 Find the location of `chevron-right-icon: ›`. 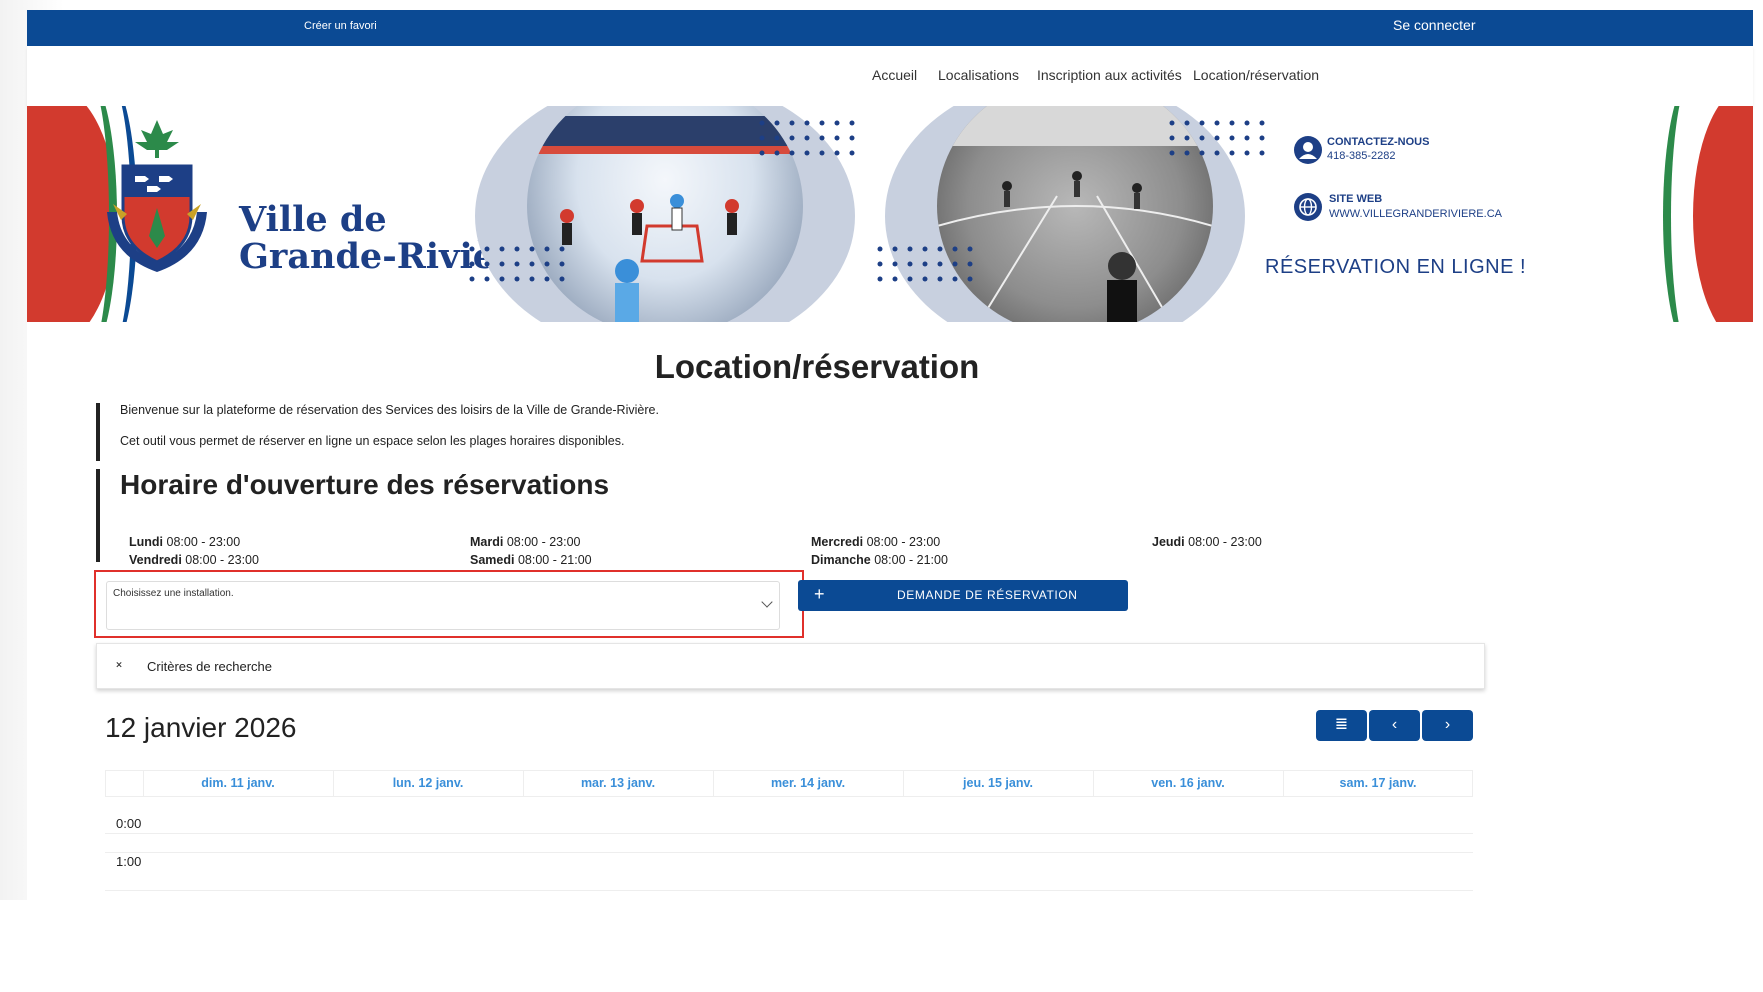

chevron-right-icon: › is located at coordinates (1447, 724).